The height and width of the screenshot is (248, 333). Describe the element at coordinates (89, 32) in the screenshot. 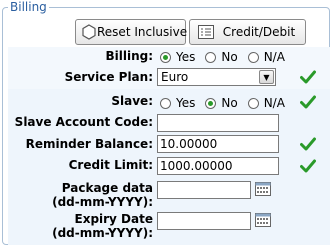

I see `hexagon-icon` at that location.